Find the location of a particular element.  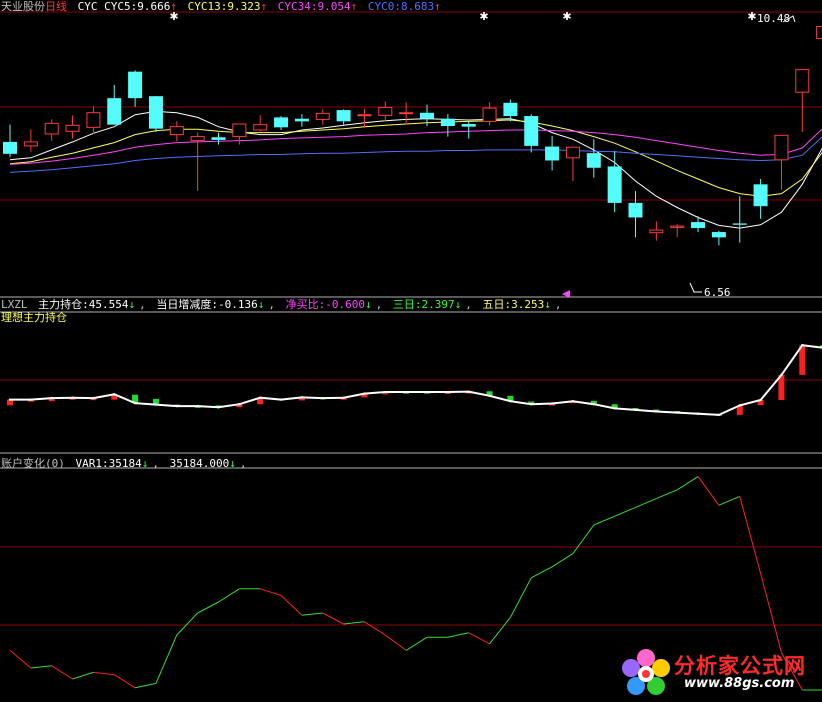

logo-url: www.88gs.com is located at coordinates (739, 683).